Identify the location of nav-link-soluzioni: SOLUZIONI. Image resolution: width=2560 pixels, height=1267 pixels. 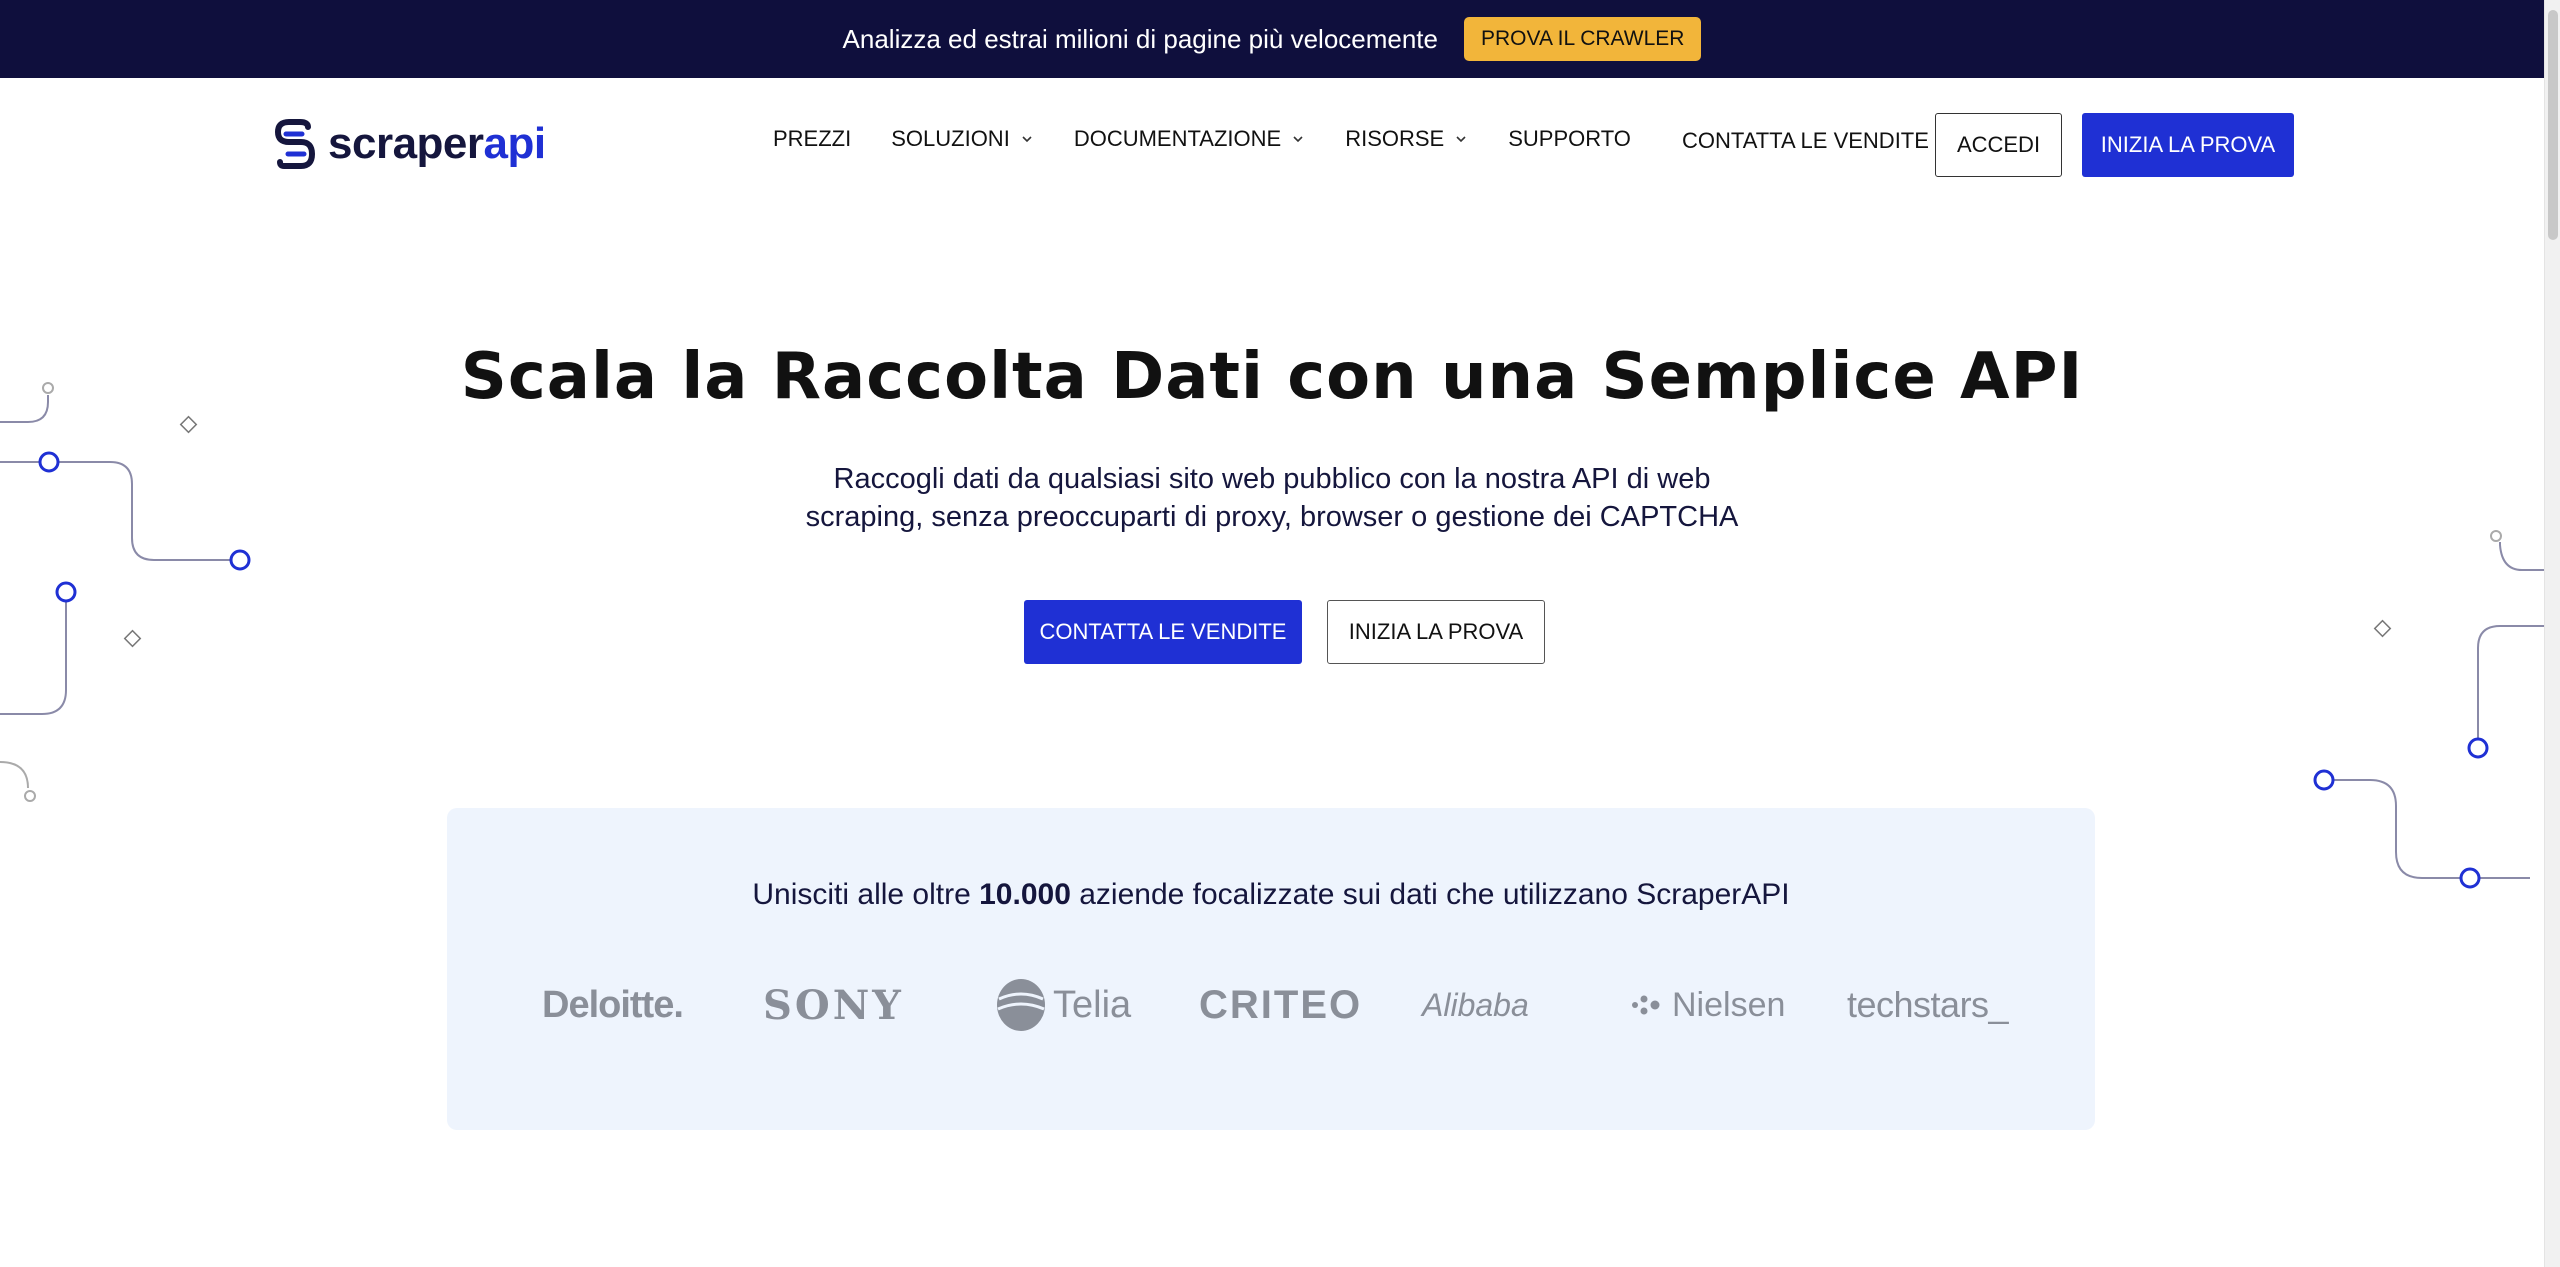
(962, 139).